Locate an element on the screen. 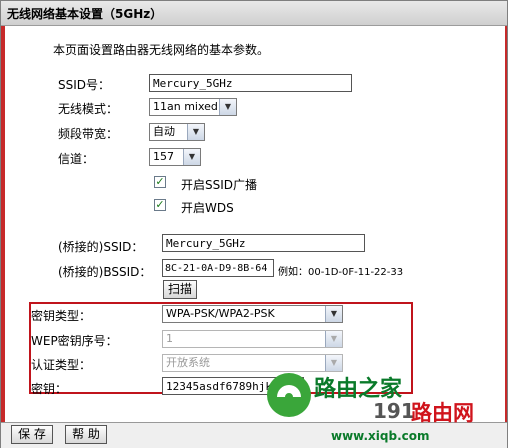  watermark-site-name: 路由网 is located at coordinates (442, 413).